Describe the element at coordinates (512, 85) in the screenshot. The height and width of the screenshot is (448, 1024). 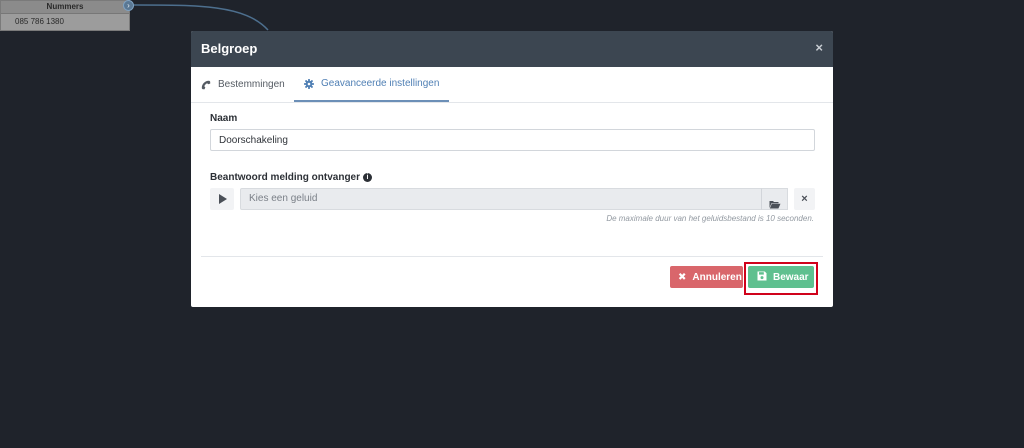
I see `dialog-tabs: Bestemmingen Geavanceerde instellingen` at that location.